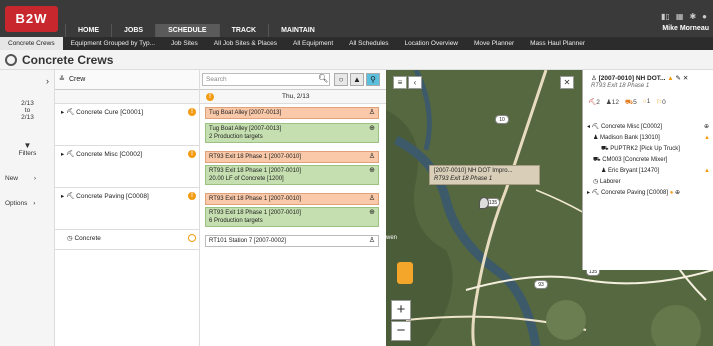 The height and width of the screenshot is (346, 713). I want to click on search-icon: 🔍︎, so click(323, 78).